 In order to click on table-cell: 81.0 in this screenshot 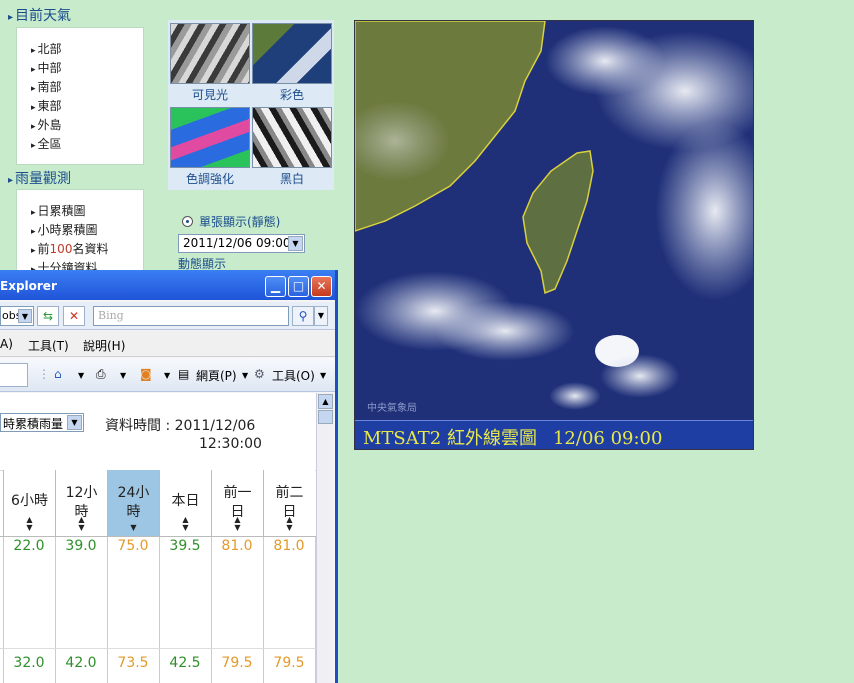, I will do `click(237, 546)`.